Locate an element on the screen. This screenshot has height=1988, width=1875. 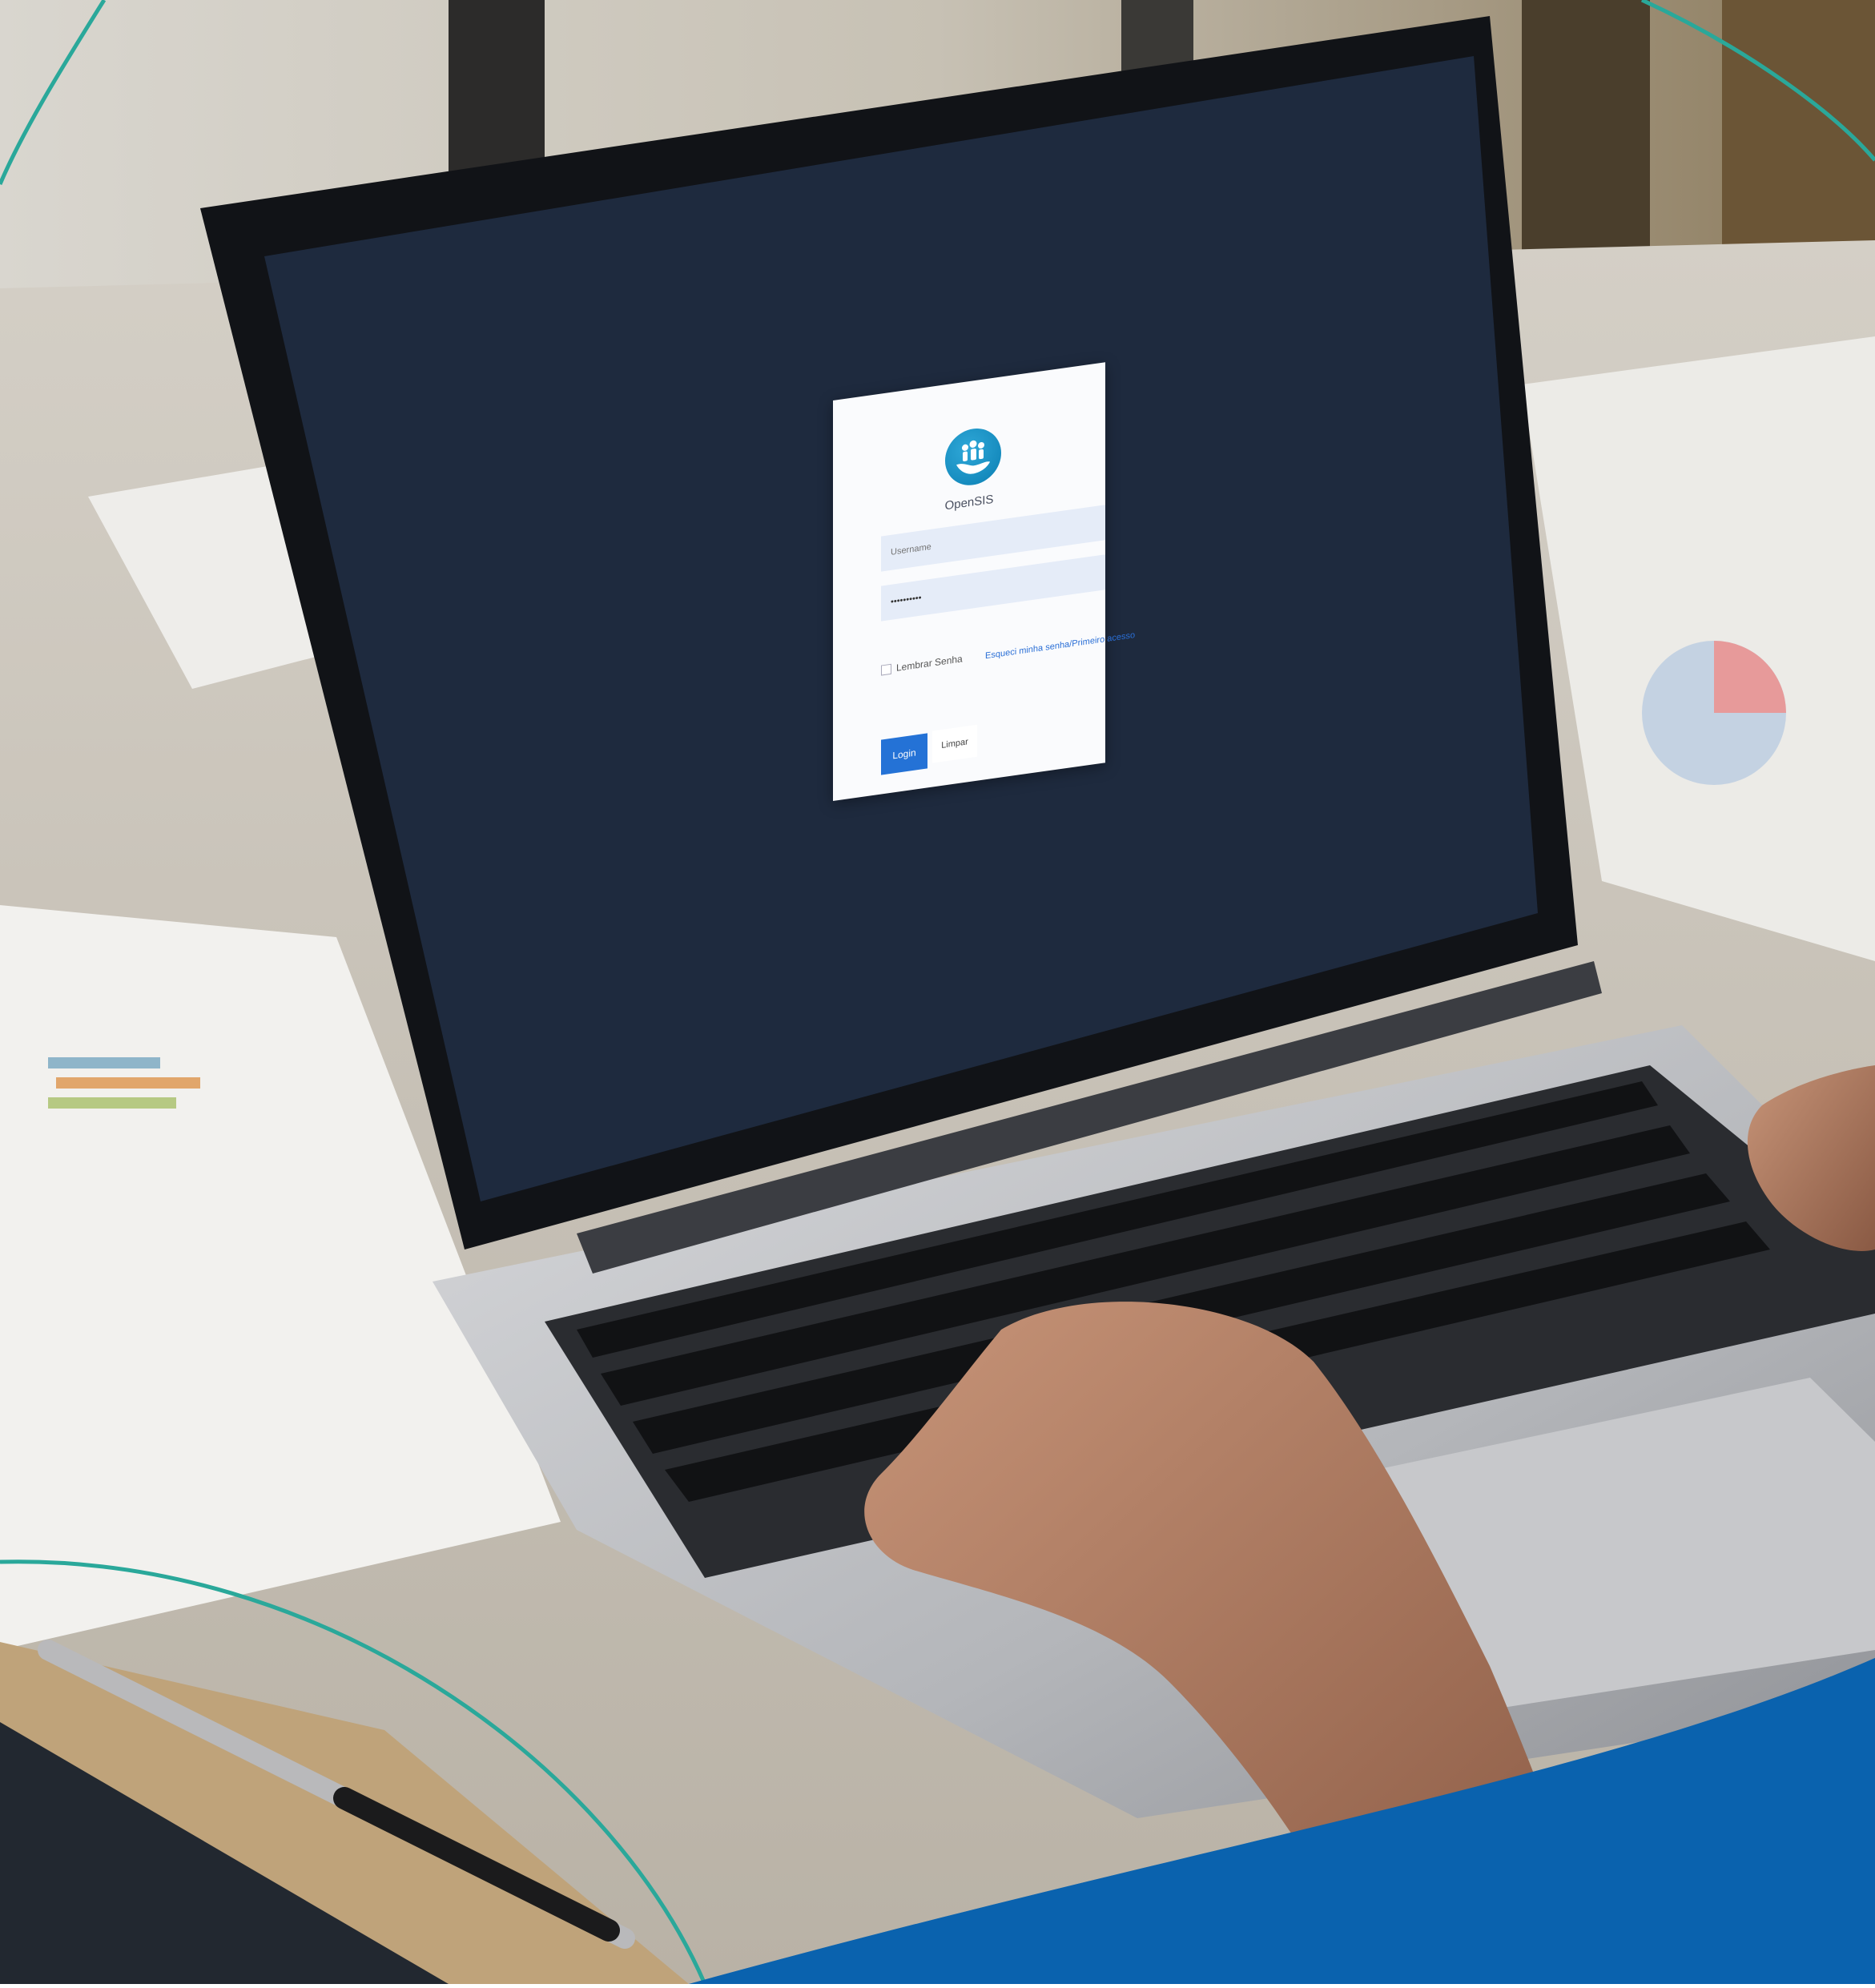
family-hand-icon is located at coordinates (973, 457).